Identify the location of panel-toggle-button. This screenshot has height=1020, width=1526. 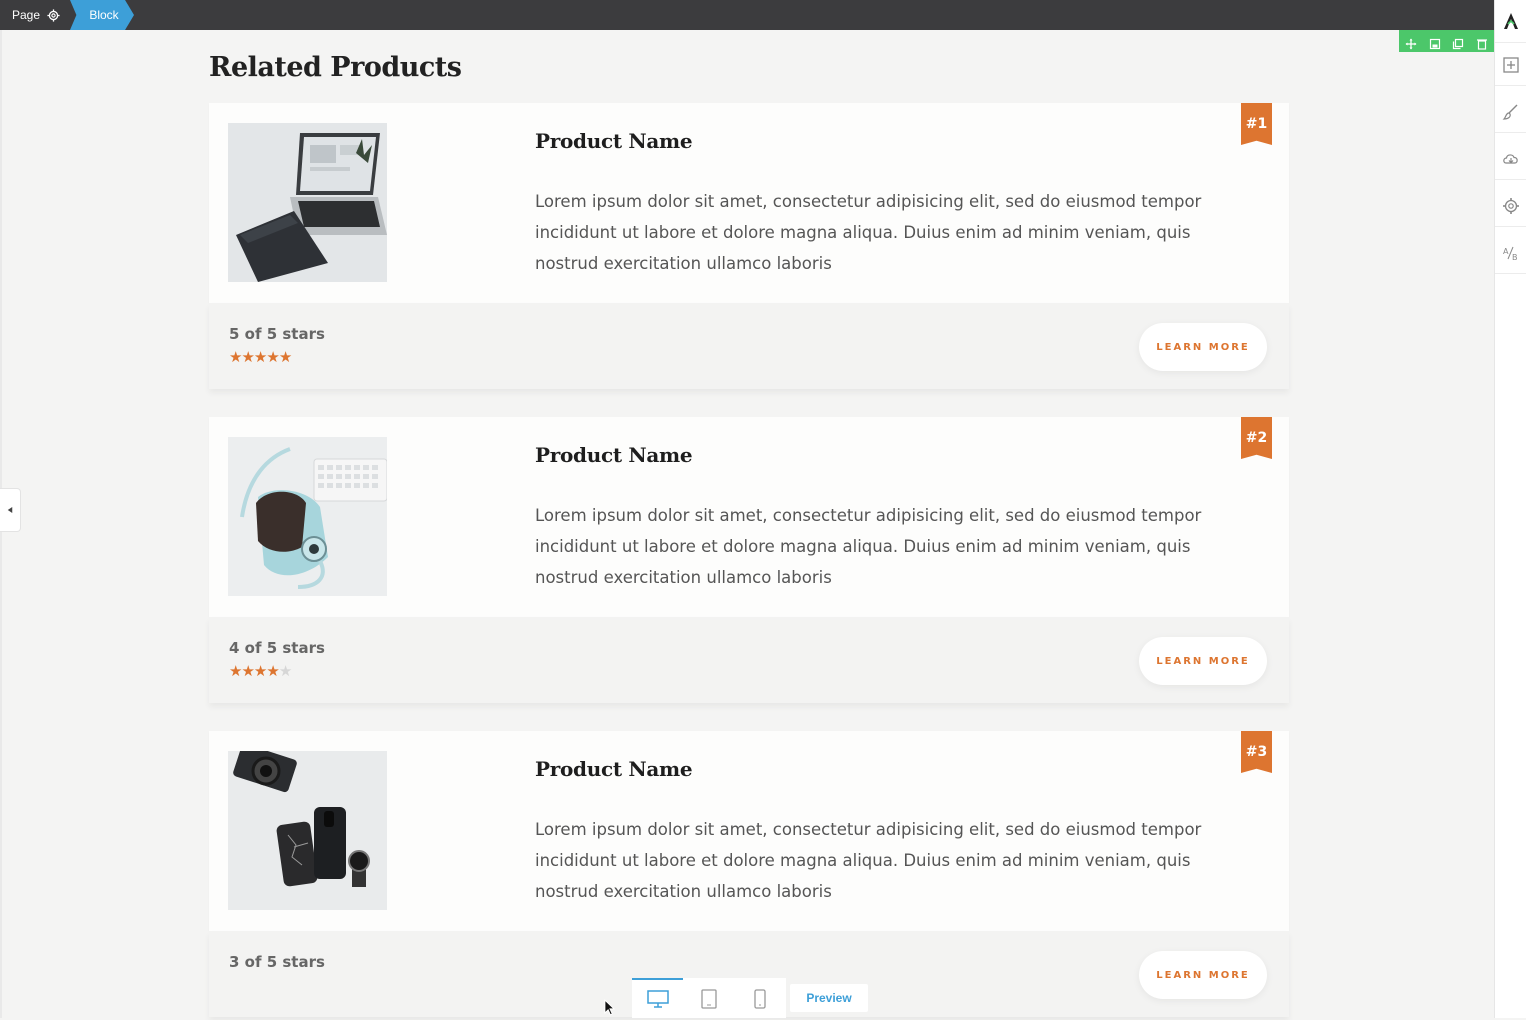
(10, 510).